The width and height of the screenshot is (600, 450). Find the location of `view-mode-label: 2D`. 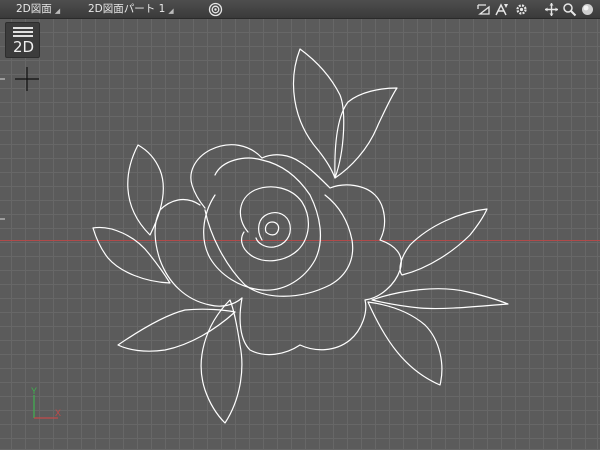

view-mode-label: 2D is located at coordinates (23, 47).